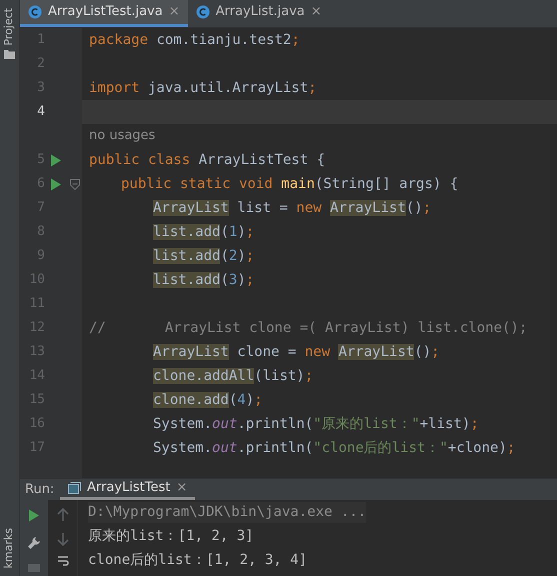 This screenshot has height=576, width=557. Describe the element at coordinates (308, 328) in the screenshot. I see `code-comment: // ArrayList clone =( ArrayList) list.clone();` at that location.